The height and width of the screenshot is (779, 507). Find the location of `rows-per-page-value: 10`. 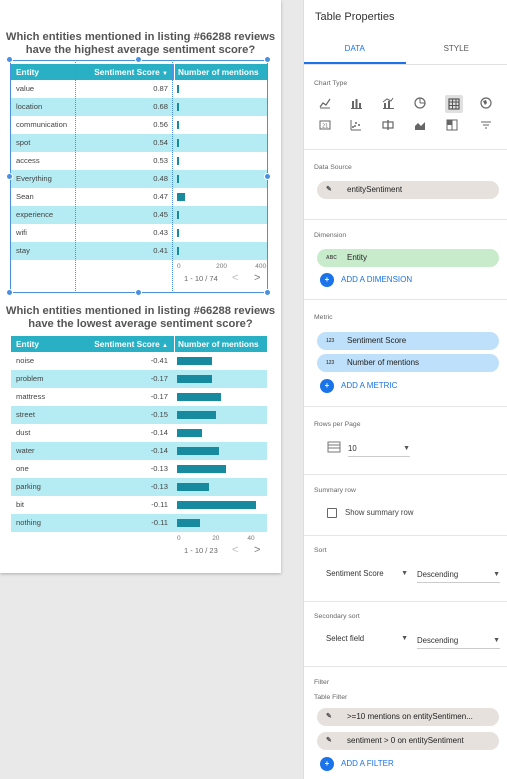

rows-per-page-value: 10 is located at coordinates (352, 448).